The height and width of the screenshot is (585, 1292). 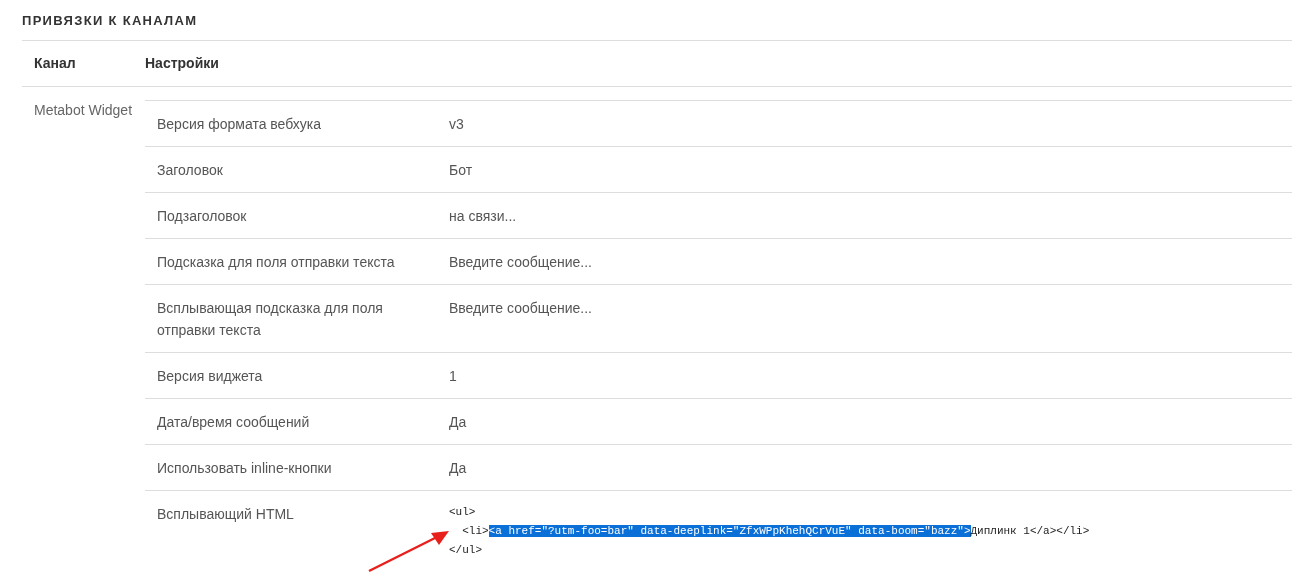 What do you see at coordinates (270, 319) in the screenshot?
I see `setting-label: Всплывающая подсказка для поля отправки текста` at bounding box center [270, 319].